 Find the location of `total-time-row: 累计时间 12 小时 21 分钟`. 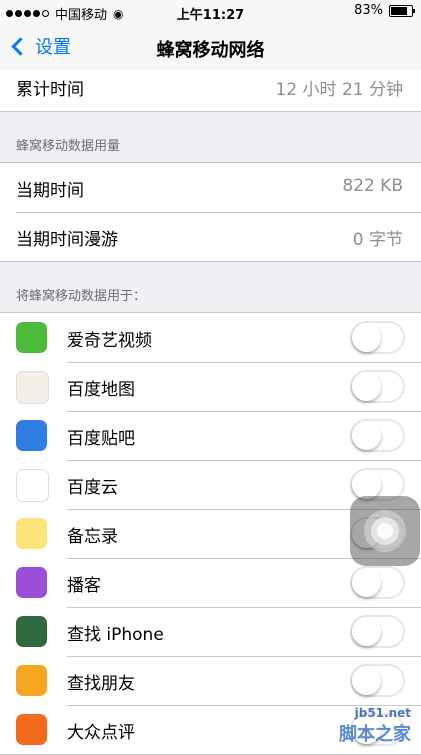

total-time-row: 累计时间 12 小时 21 分钟 is located at coordinates (210, 90).